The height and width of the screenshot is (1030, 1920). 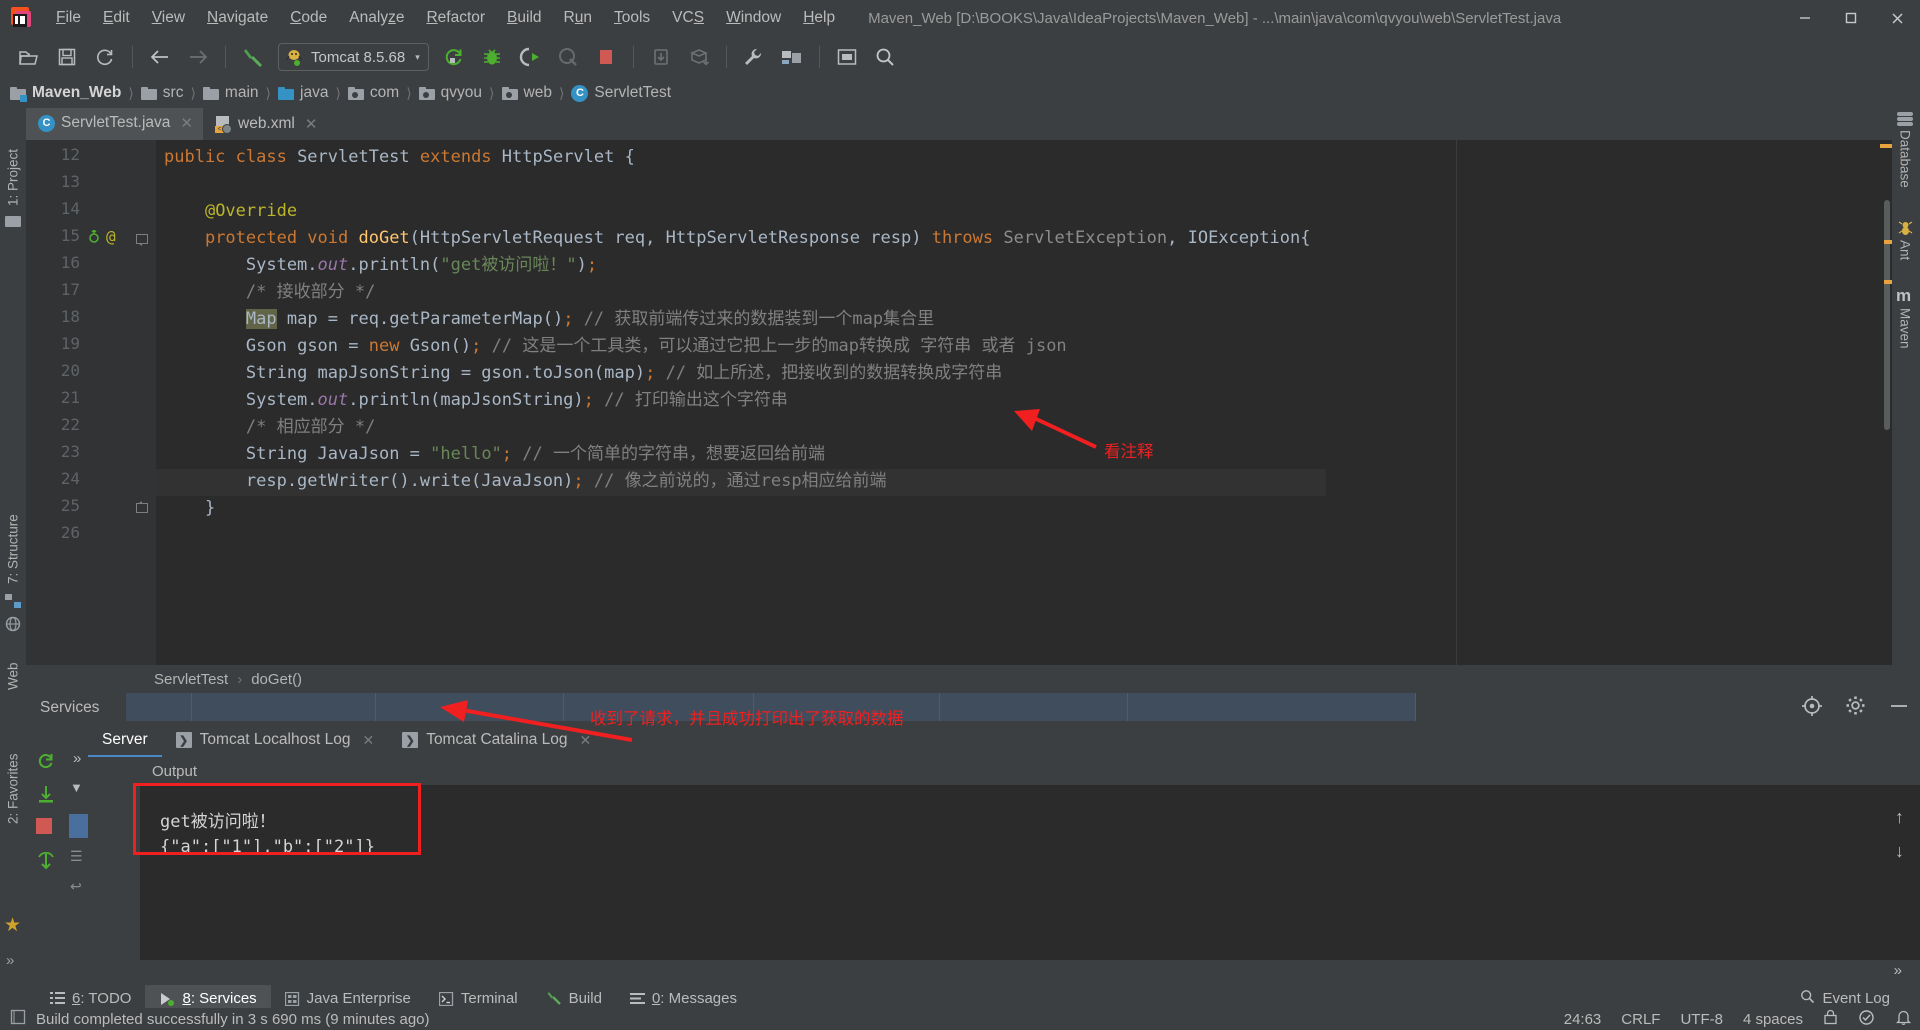 I want to click on stop-icon, so click(x=606, y=57).